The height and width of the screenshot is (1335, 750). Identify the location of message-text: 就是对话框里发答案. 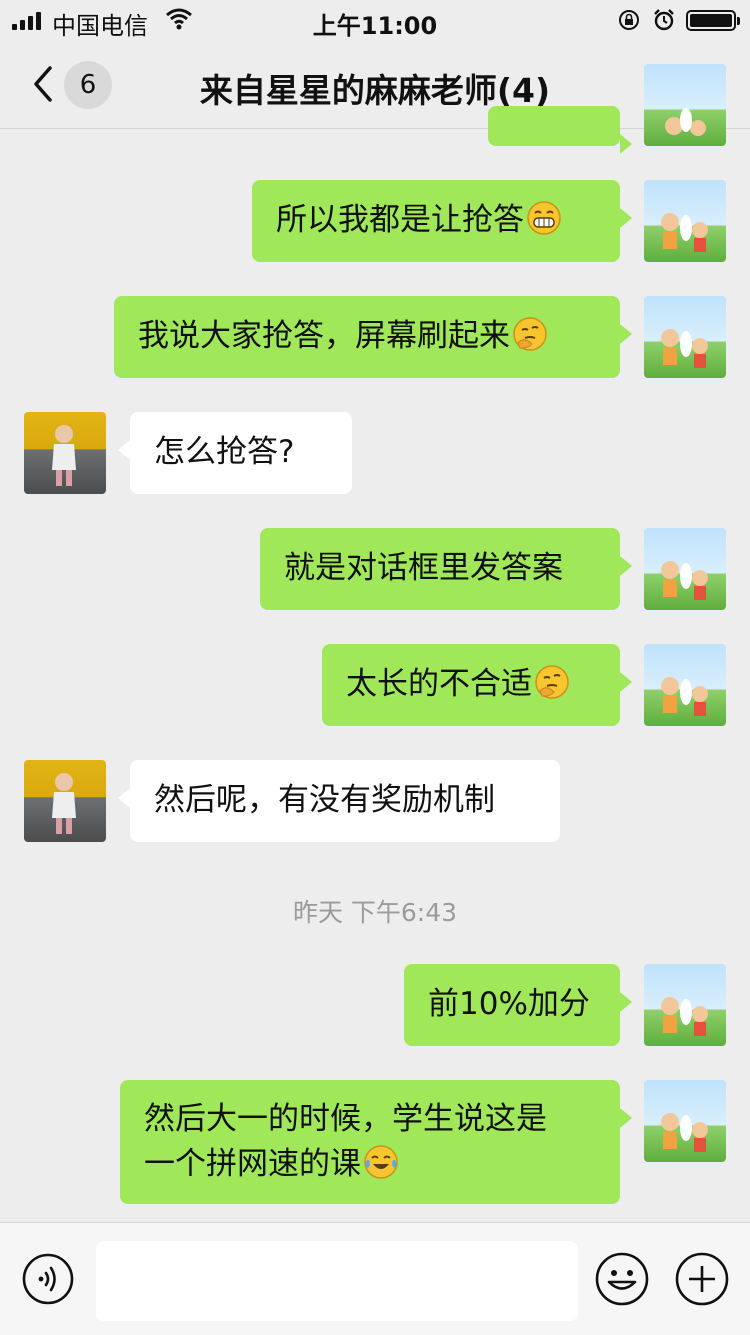
(423, 568).